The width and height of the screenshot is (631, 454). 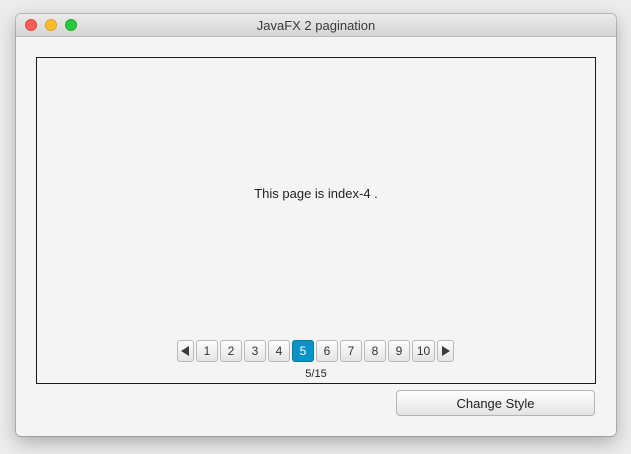 What do you see at coordinates (31, 25) in the screenshot?
I see `close-window-button` at bounding box center [31, 25].